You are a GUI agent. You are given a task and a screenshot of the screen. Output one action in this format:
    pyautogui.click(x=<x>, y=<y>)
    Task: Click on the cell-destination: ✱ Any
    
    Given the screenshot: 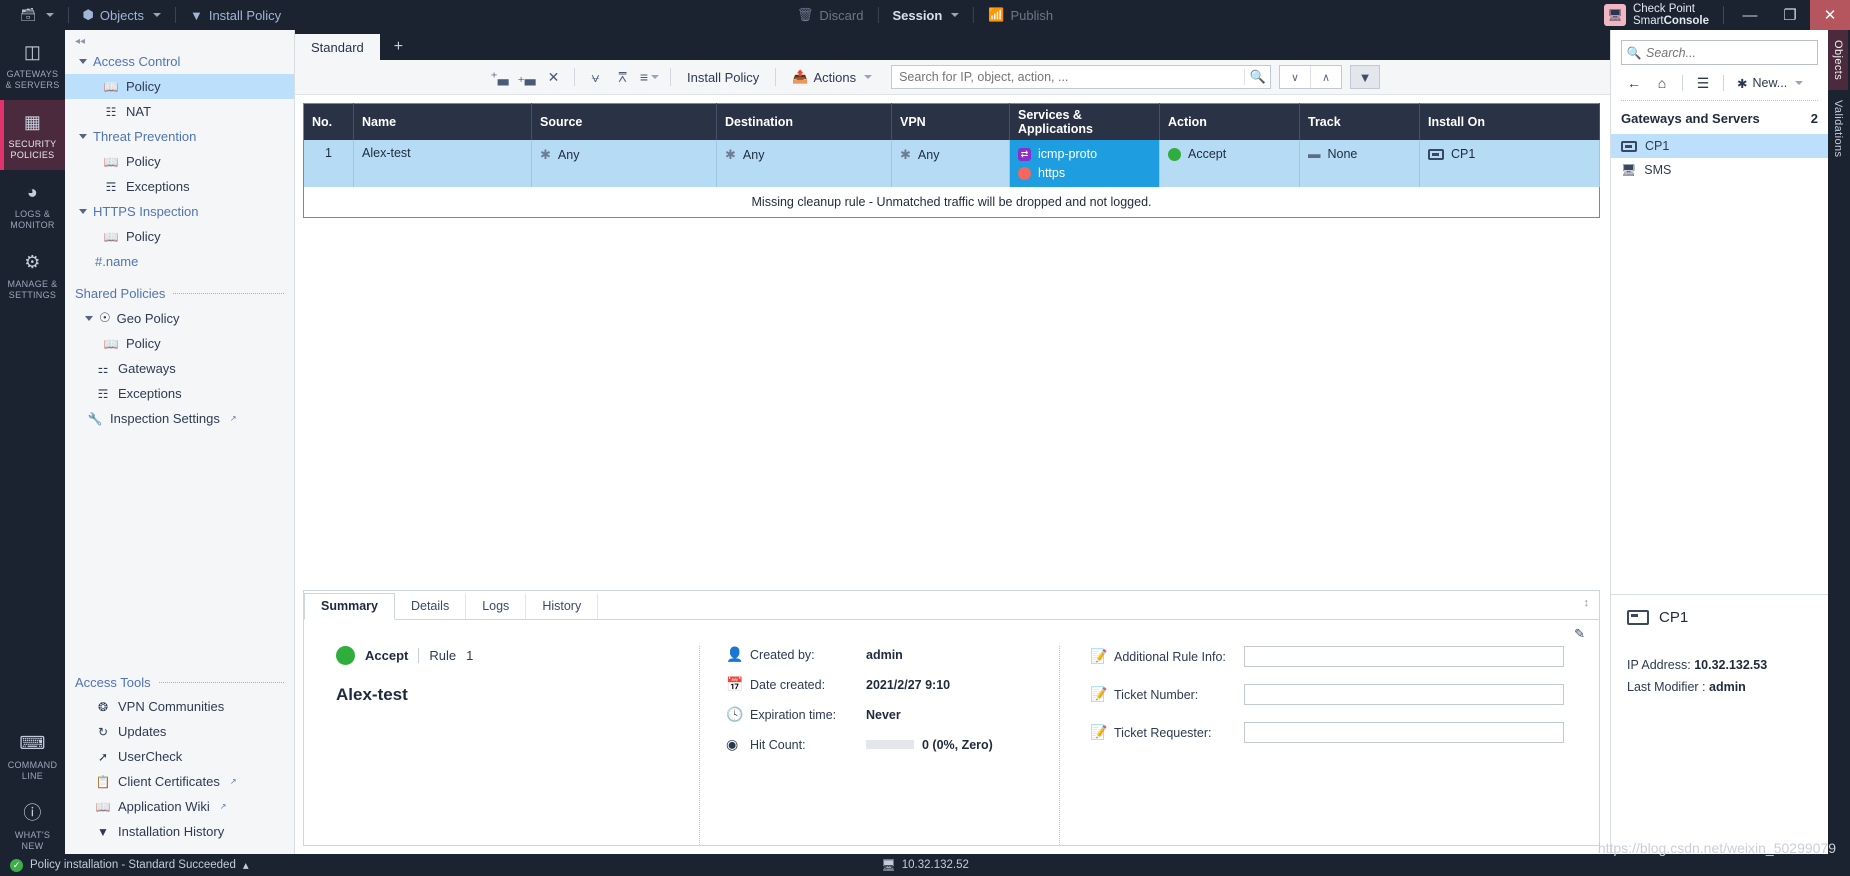 What is the action you would take?
    pyautogui.click(x=804, y=163)
    